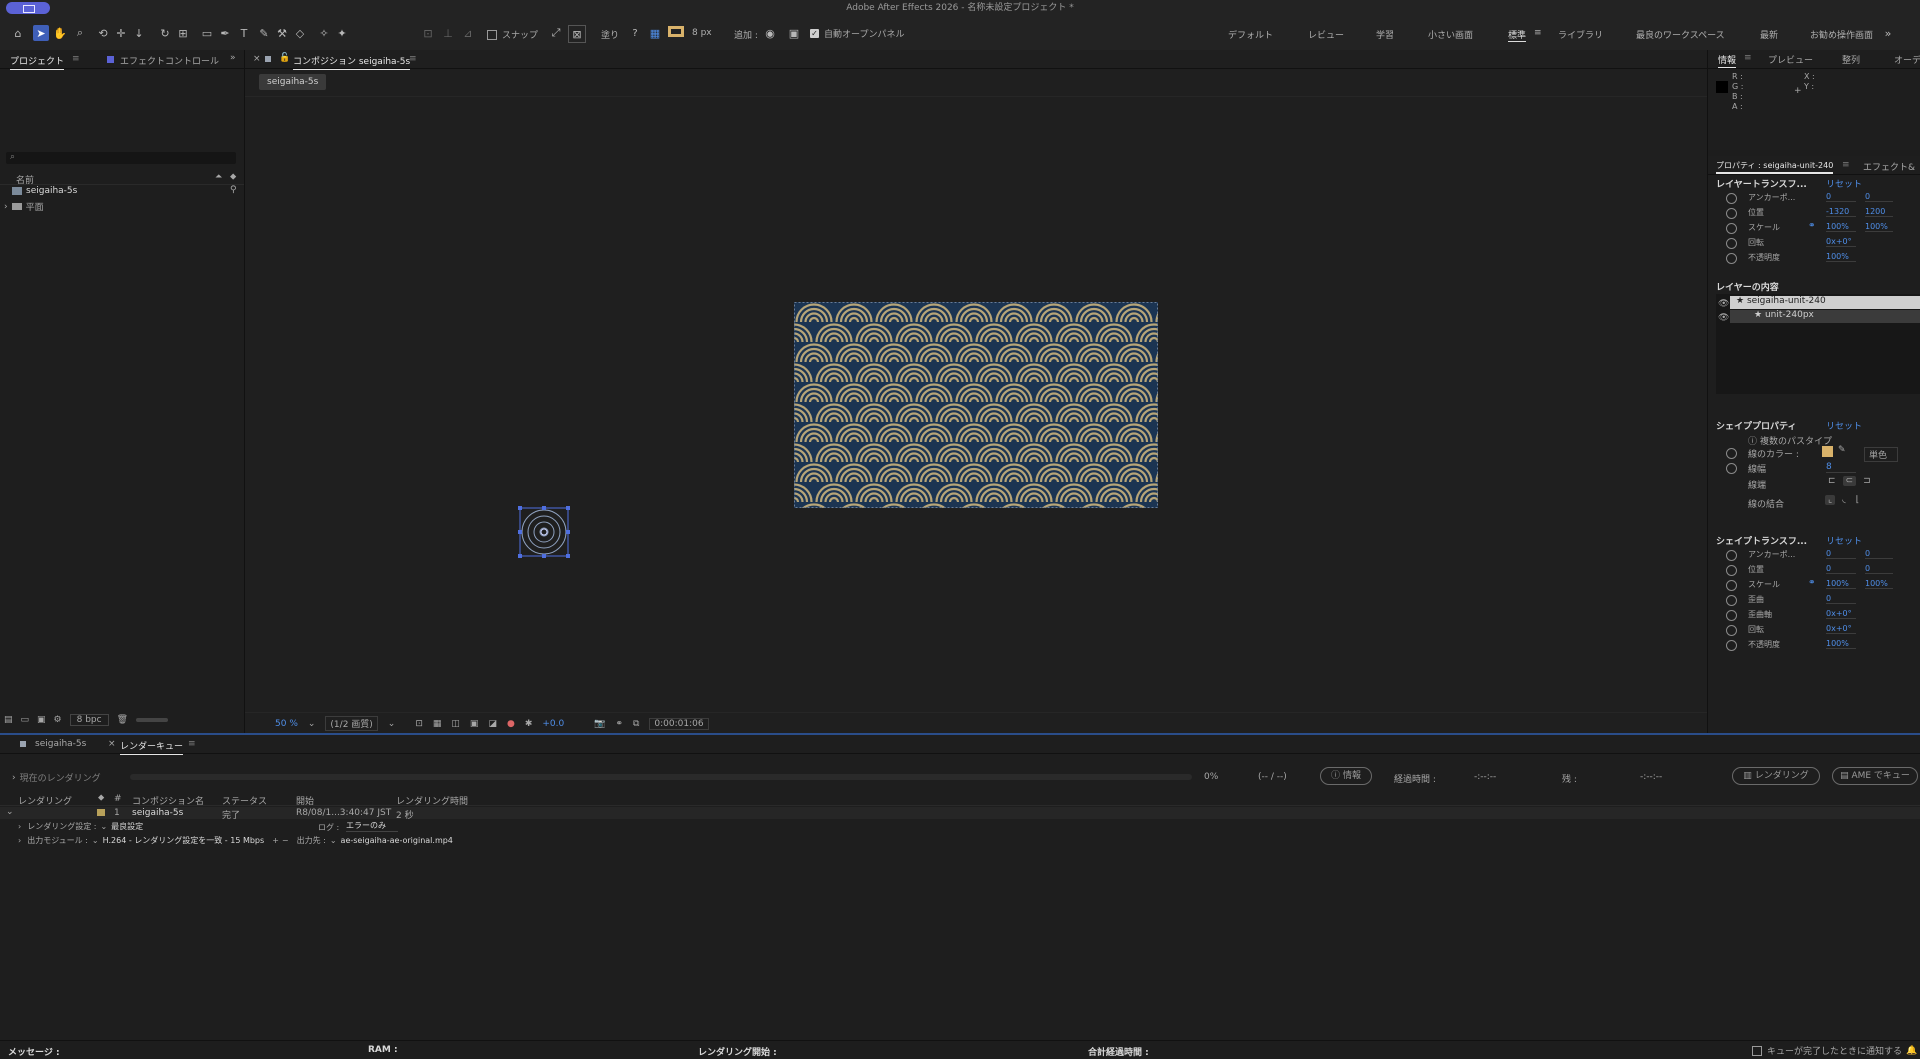 This screenshot has height=1059, width=1920. Describe the element at coordinates (1841, 34) in the screenshot. I see `workspace-tab: お勧め操作画面` at that location.